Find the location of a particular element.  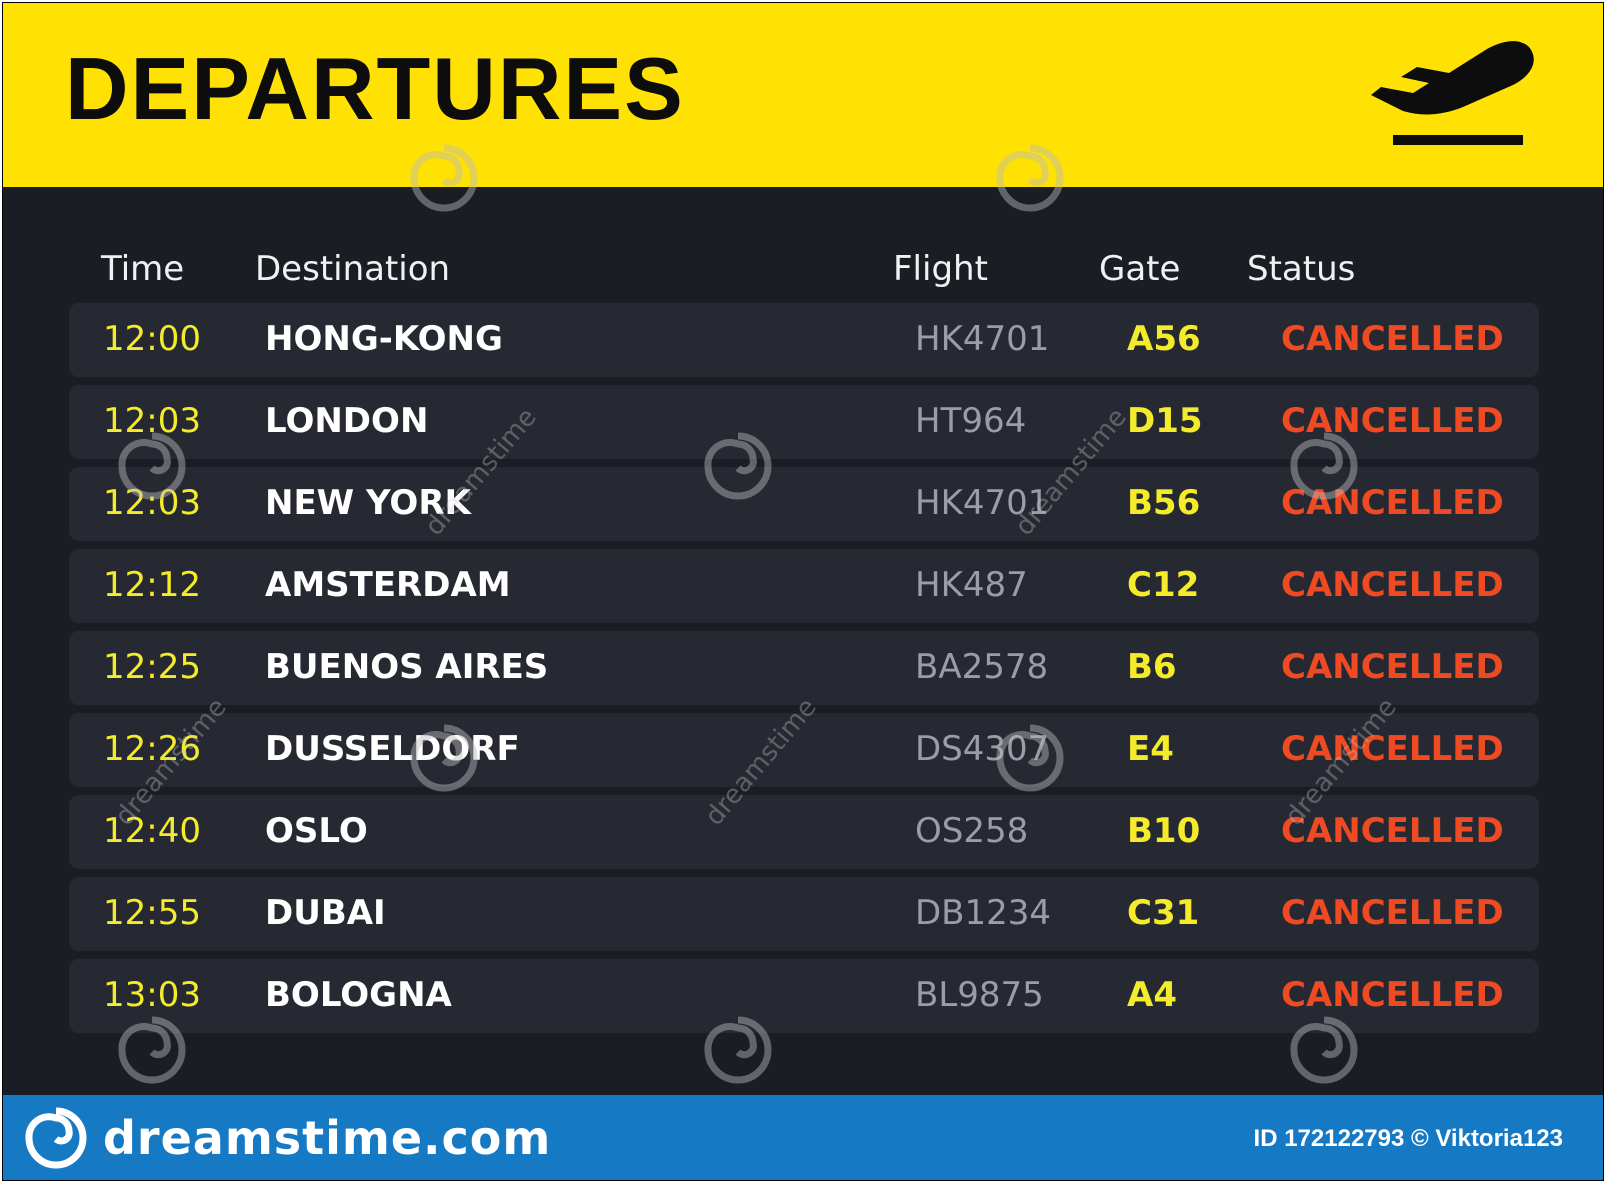

flight-number: HK487 is located at coordinates (971, 585).